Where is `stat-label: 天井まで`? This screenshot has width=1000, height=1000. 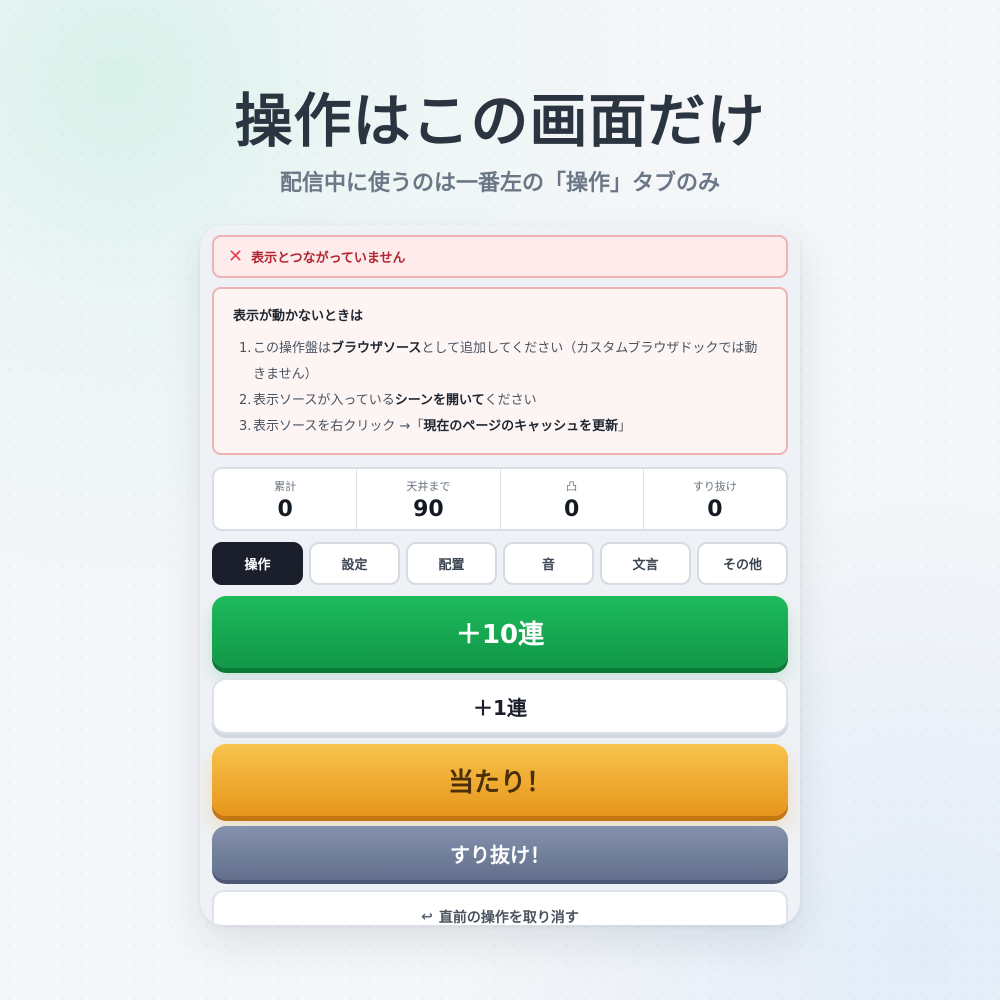 stat-label: 天井まで is located at coordinates (428, 486).